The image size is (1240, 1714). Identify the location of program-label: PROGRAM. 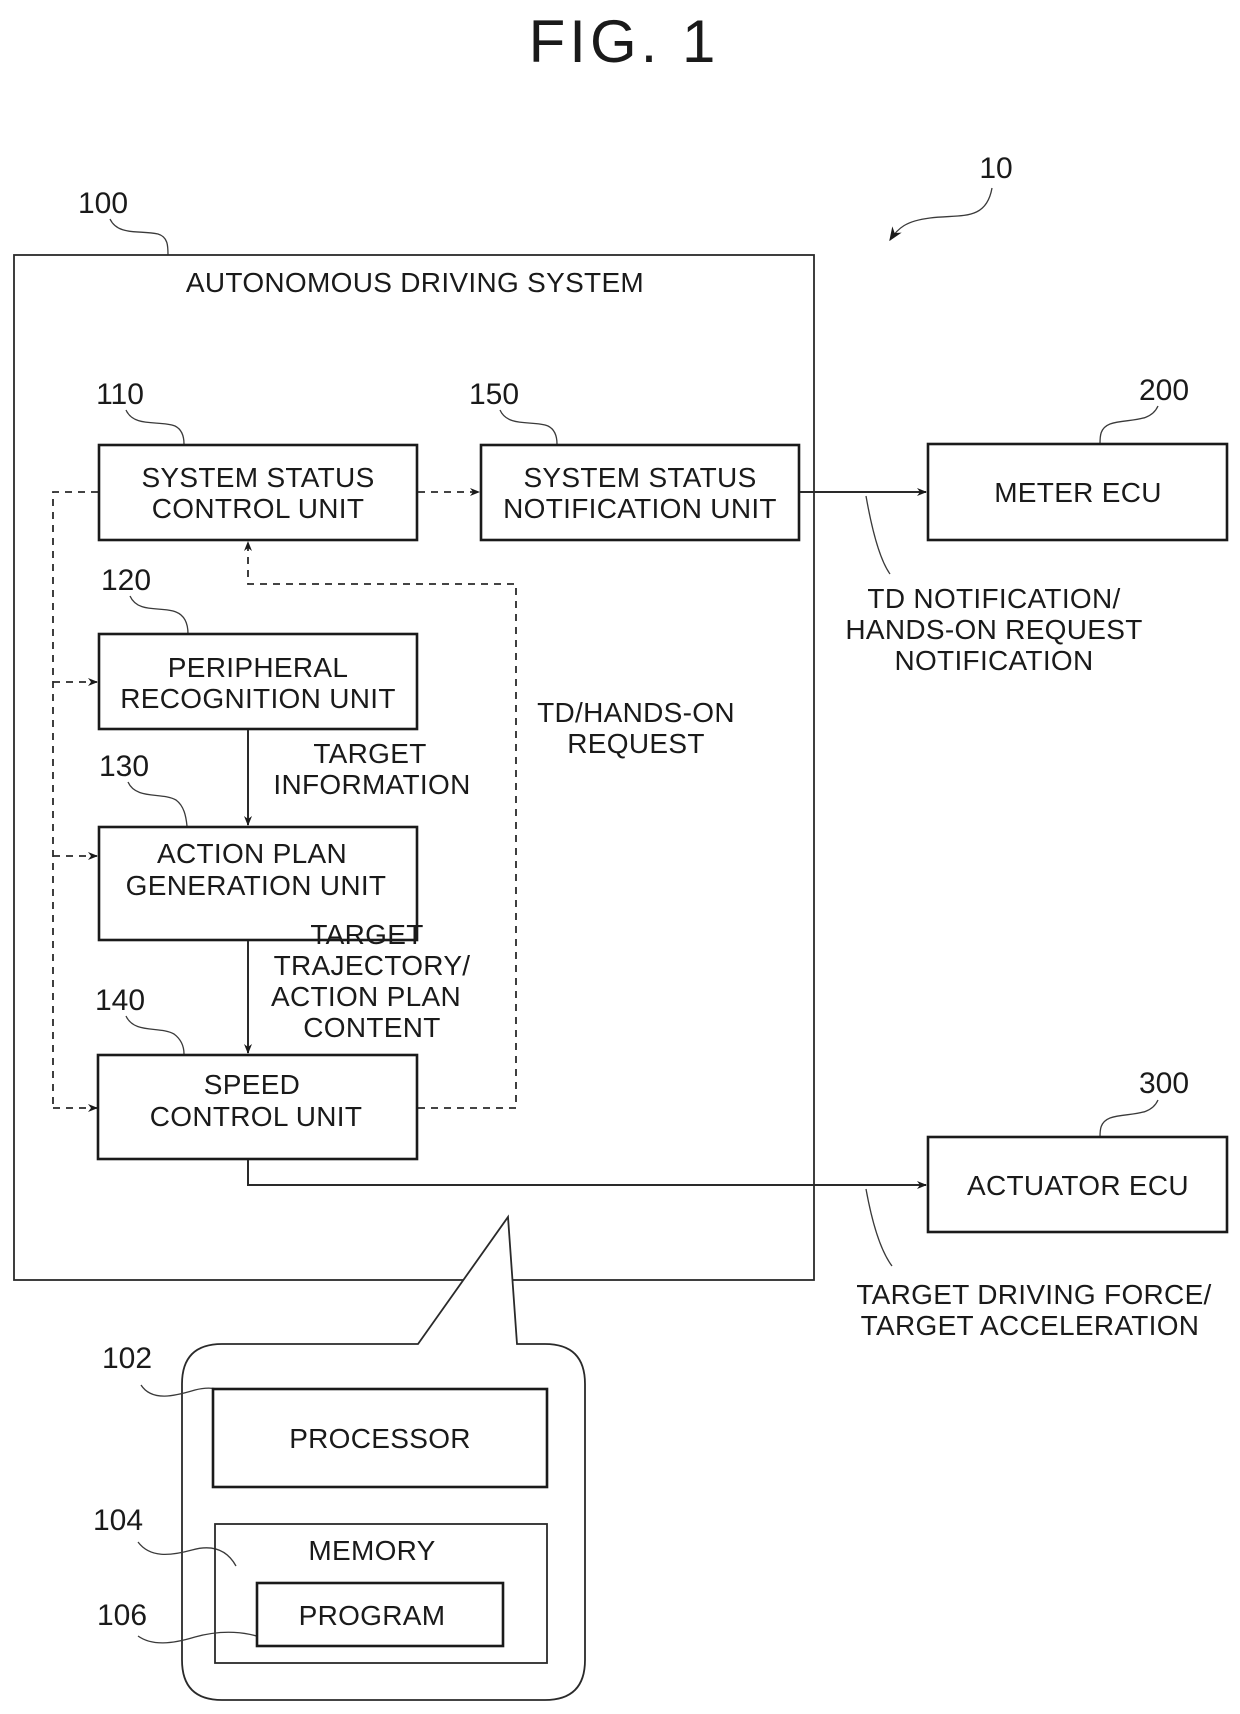
(372, 1615).